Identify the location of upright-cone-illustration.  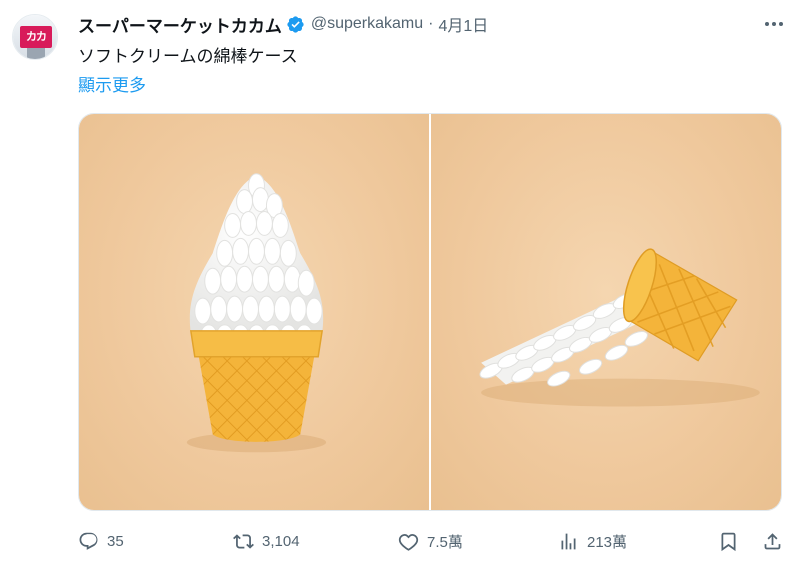
(256, 313).